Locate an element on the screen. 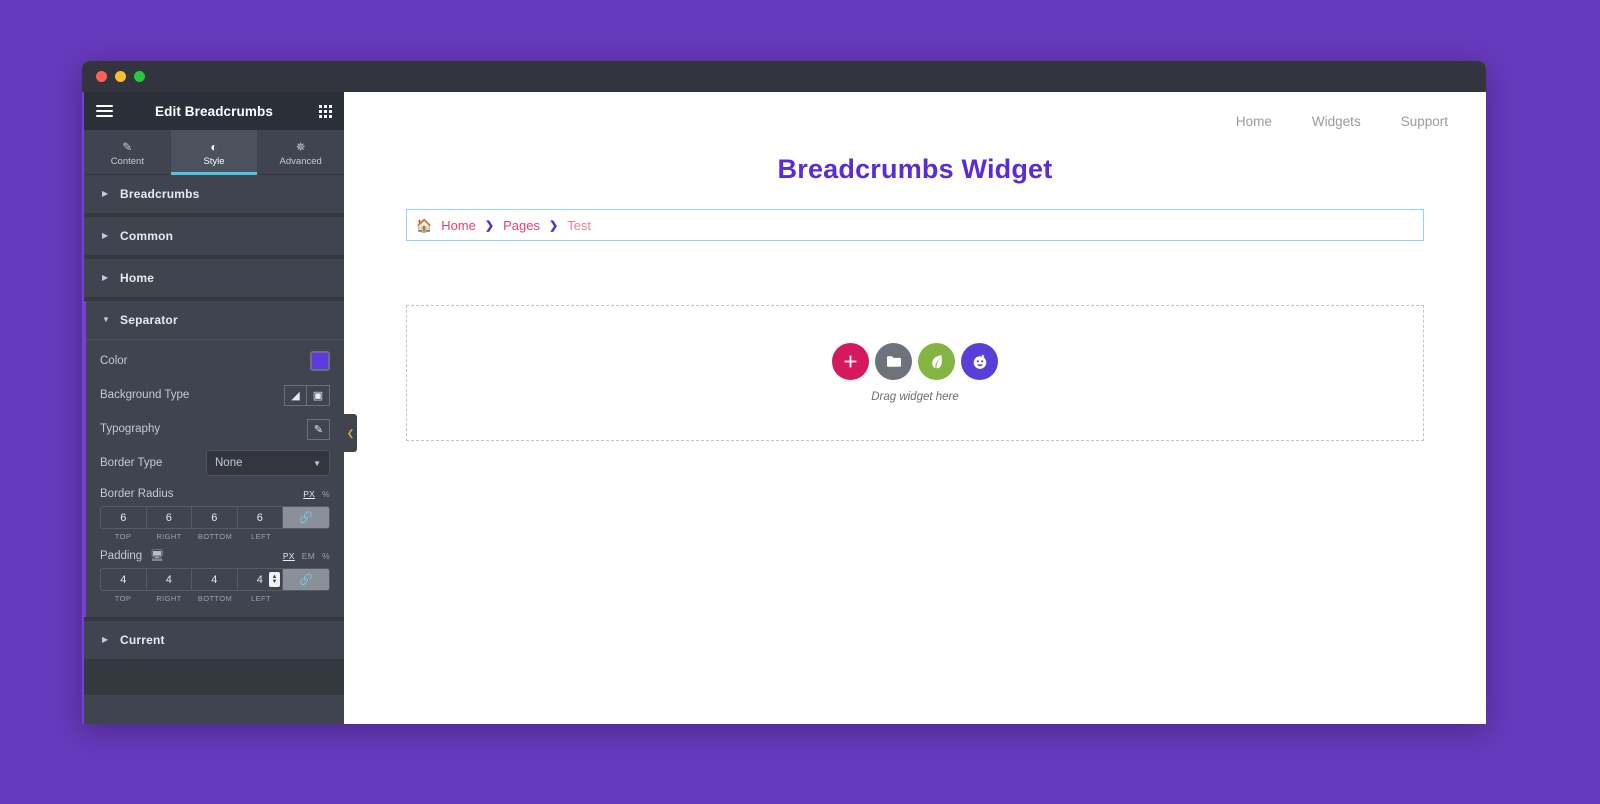  ai-face-icon is located at coordinates (979, 361).